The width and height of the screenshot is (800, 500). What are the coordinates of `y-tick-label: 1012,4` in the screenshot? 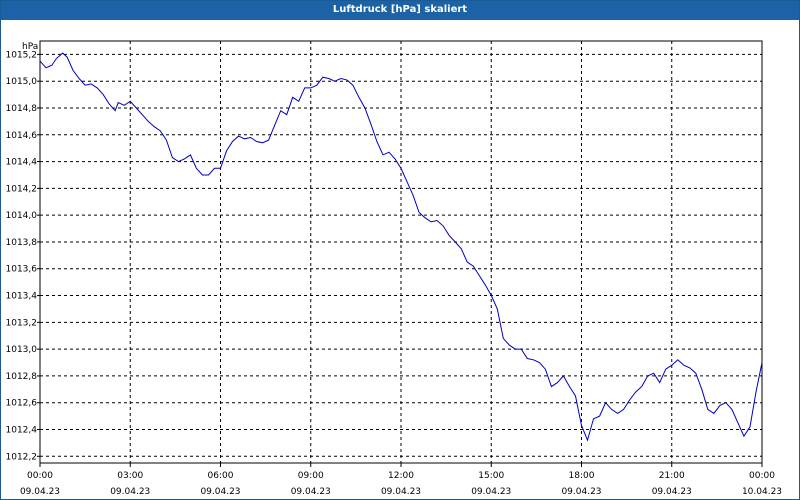 It's located at (22, 431).